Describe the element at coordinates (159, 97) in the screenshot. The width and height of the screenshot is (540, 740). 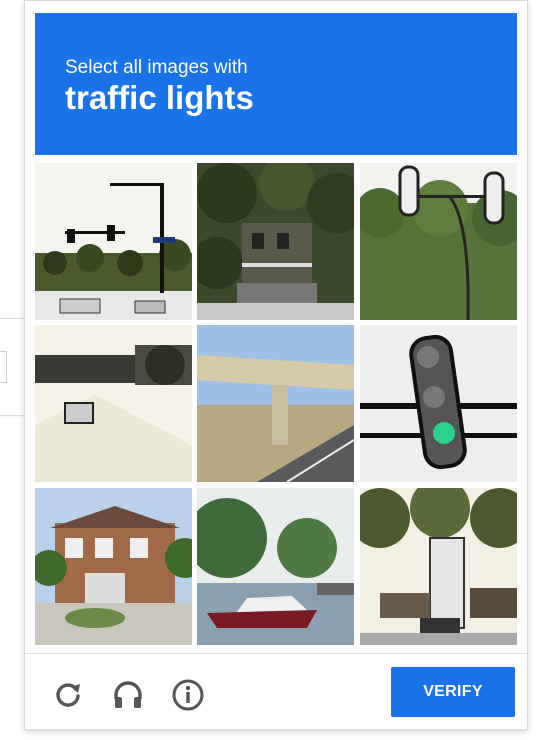
I see `challenge-target: traffic lights` at that location.